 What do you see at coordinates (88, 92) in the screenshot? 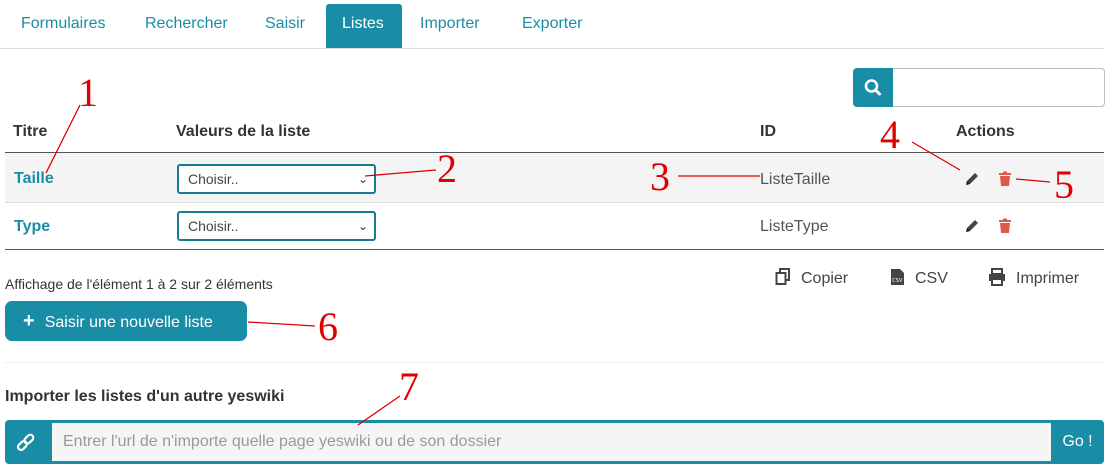
I see `annotation-1: 1` at bounding box center [88, 92].